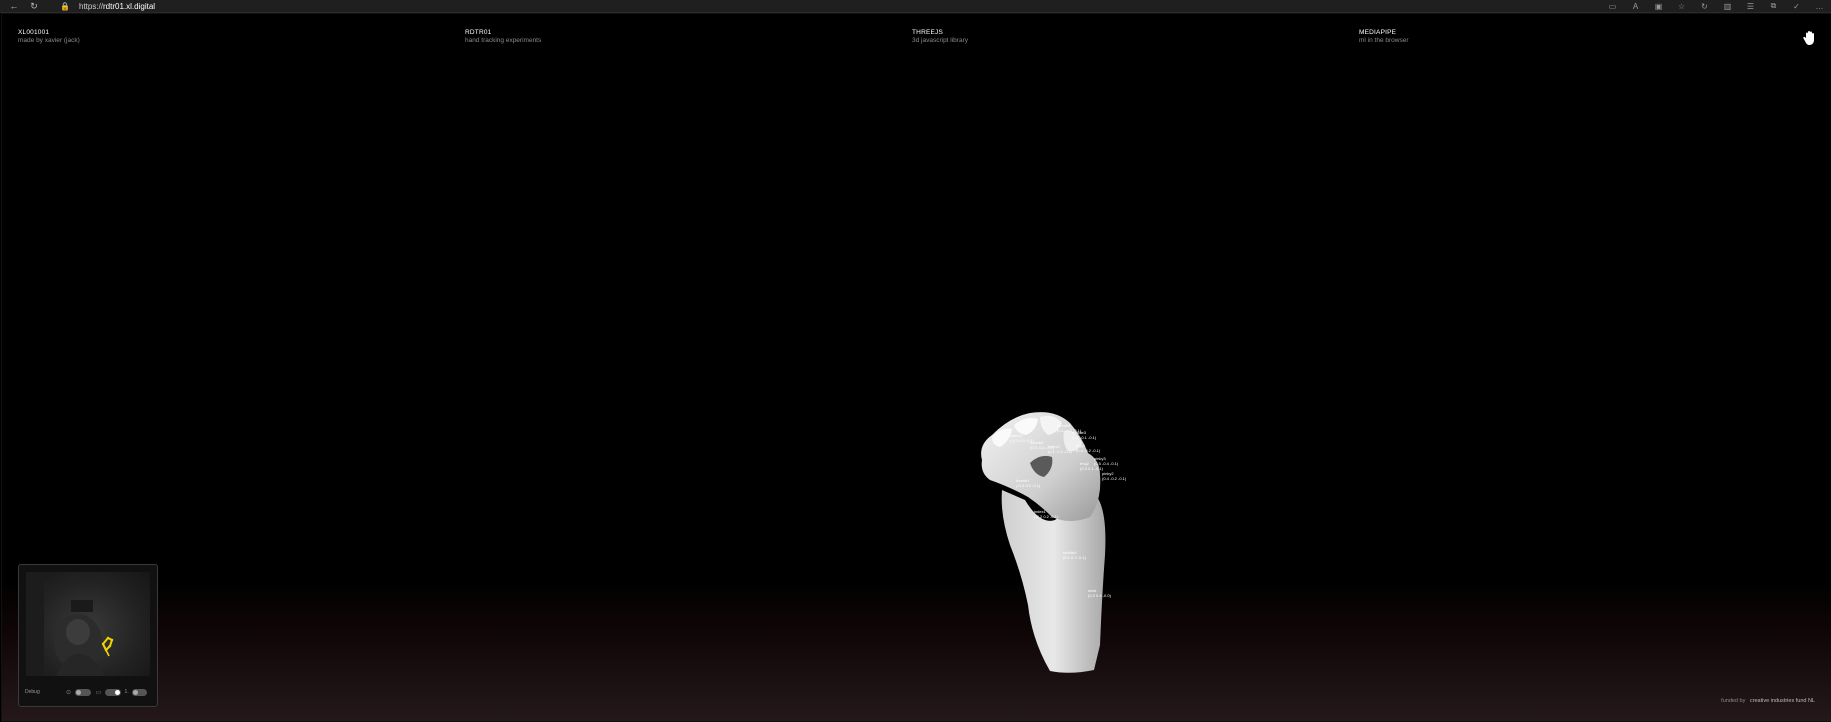 The height and width of the screenshot is (722, 1831). What do you see at coordinates (940, 33) in the screenshot?
I see `header-title: THREEJS` at bounding box center [940, 33].